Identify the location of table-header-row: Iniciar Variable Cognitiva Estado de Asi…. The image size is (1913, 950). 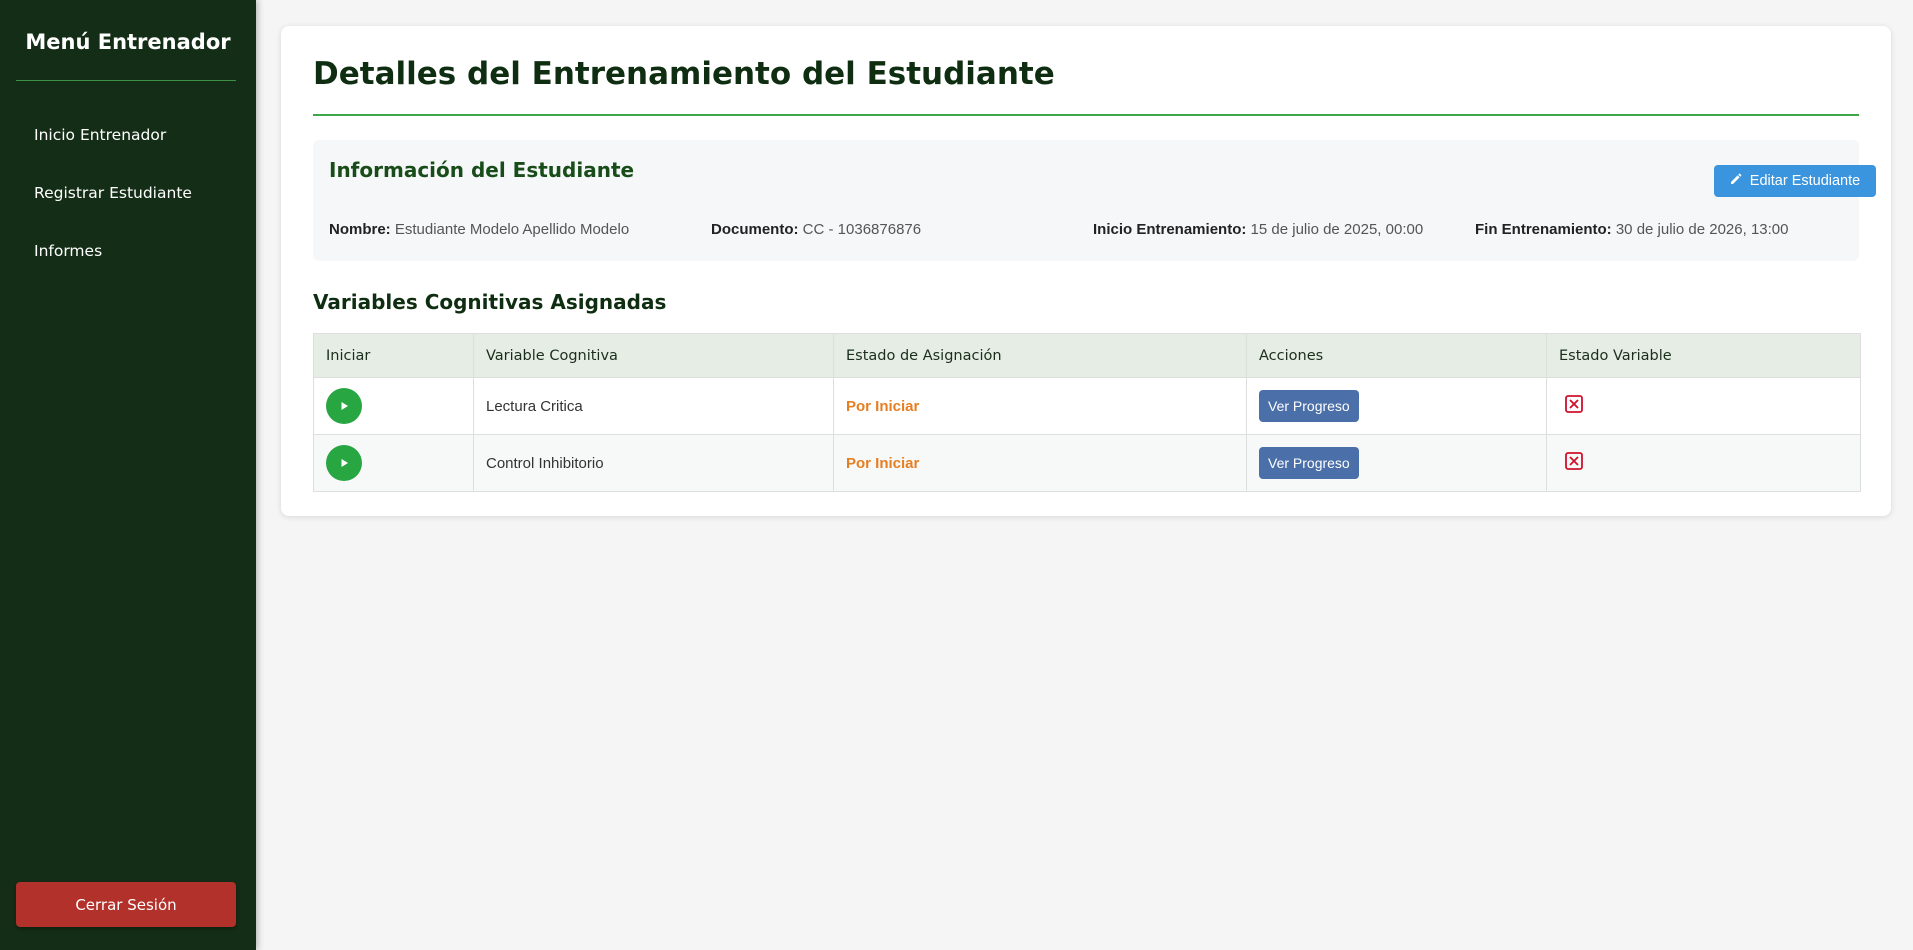
(1087, 355).